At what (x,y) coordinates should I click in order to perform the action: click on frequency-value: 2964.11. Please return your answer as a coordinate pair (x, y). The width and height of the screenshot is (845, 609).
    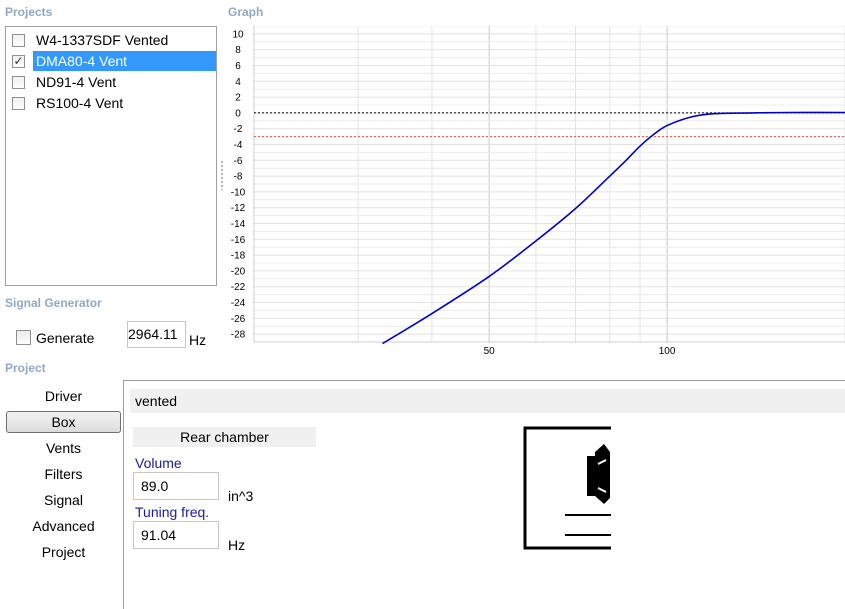
    Looking at the image, I should click on (153, 334).